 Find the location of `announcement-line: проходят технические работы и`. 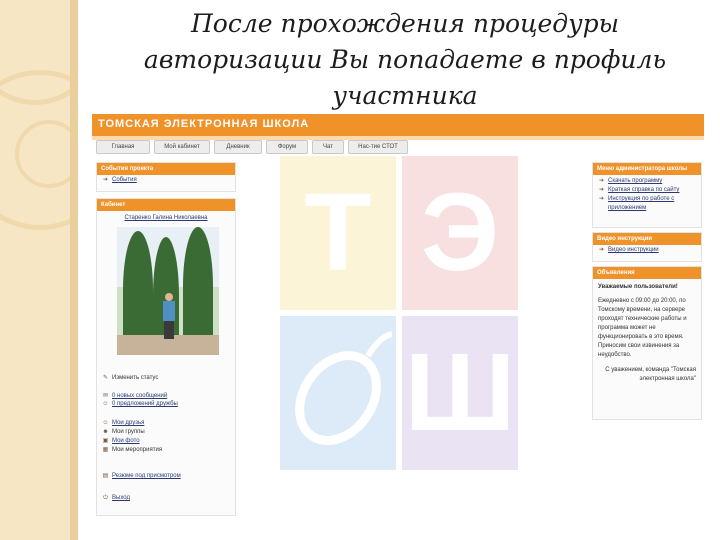

announcement-line: проходят технические работы и is located at coordinates (642, 319).